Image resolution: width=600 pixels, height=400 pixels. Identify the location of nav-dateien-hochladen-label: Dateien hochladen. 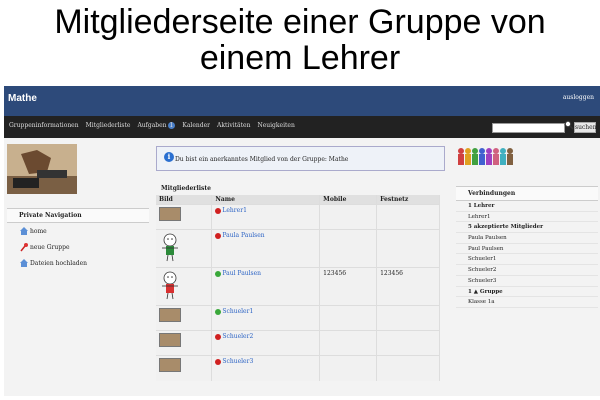
(59, 263).